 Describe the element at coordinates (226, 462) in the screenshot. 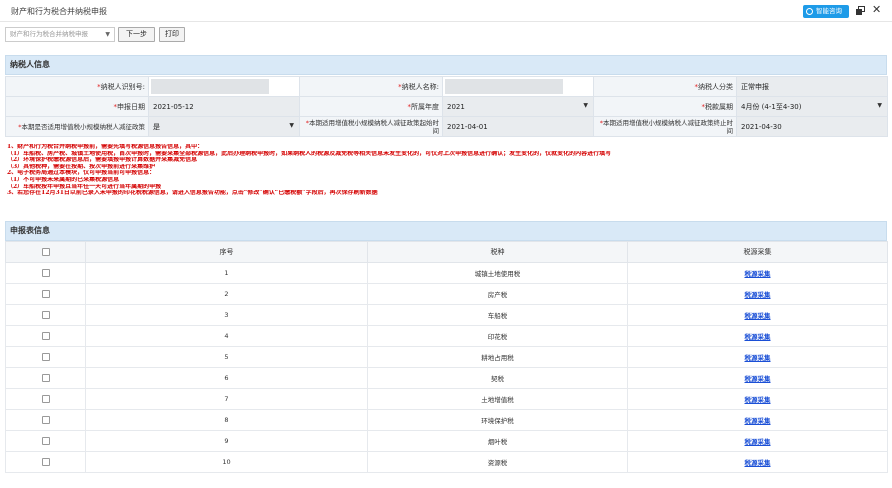

I see `row-seq: 10` at that location.